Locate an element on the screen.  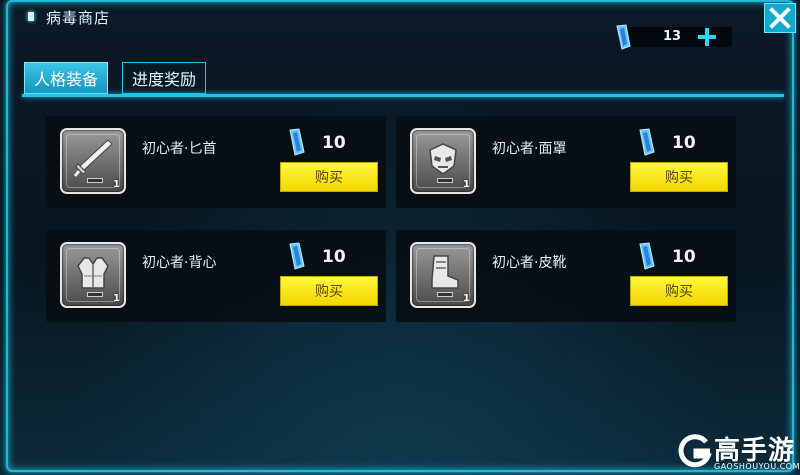
item-name: 初心者·面罩 is located at coordinates (529, 149).